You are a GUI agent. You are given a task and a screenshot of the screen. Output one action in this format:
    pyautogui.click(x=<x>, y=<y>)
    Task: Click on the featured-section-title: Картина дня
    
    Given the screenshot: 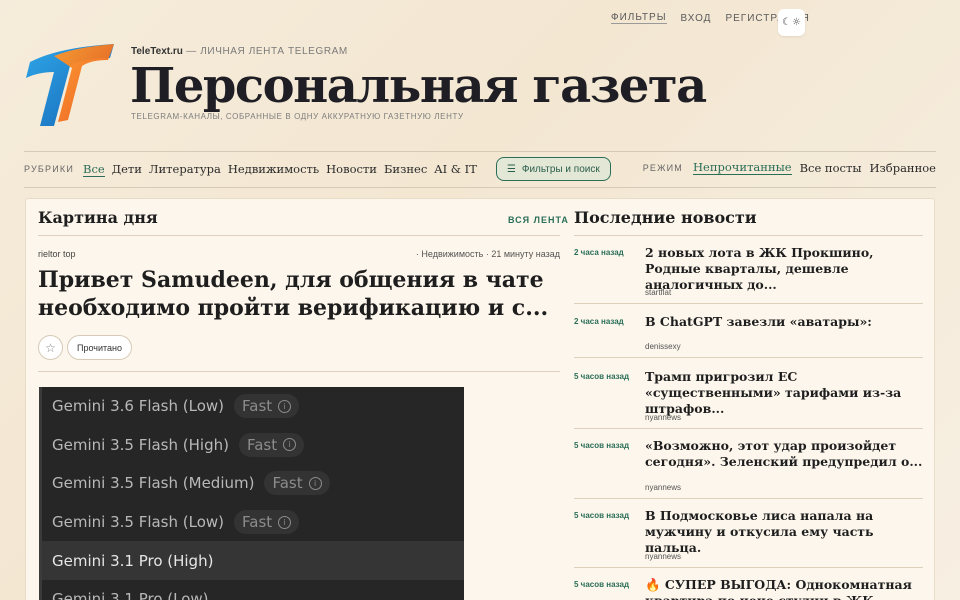 What is the action you would take?
    pyautogui.click(x=98, y=217)
    